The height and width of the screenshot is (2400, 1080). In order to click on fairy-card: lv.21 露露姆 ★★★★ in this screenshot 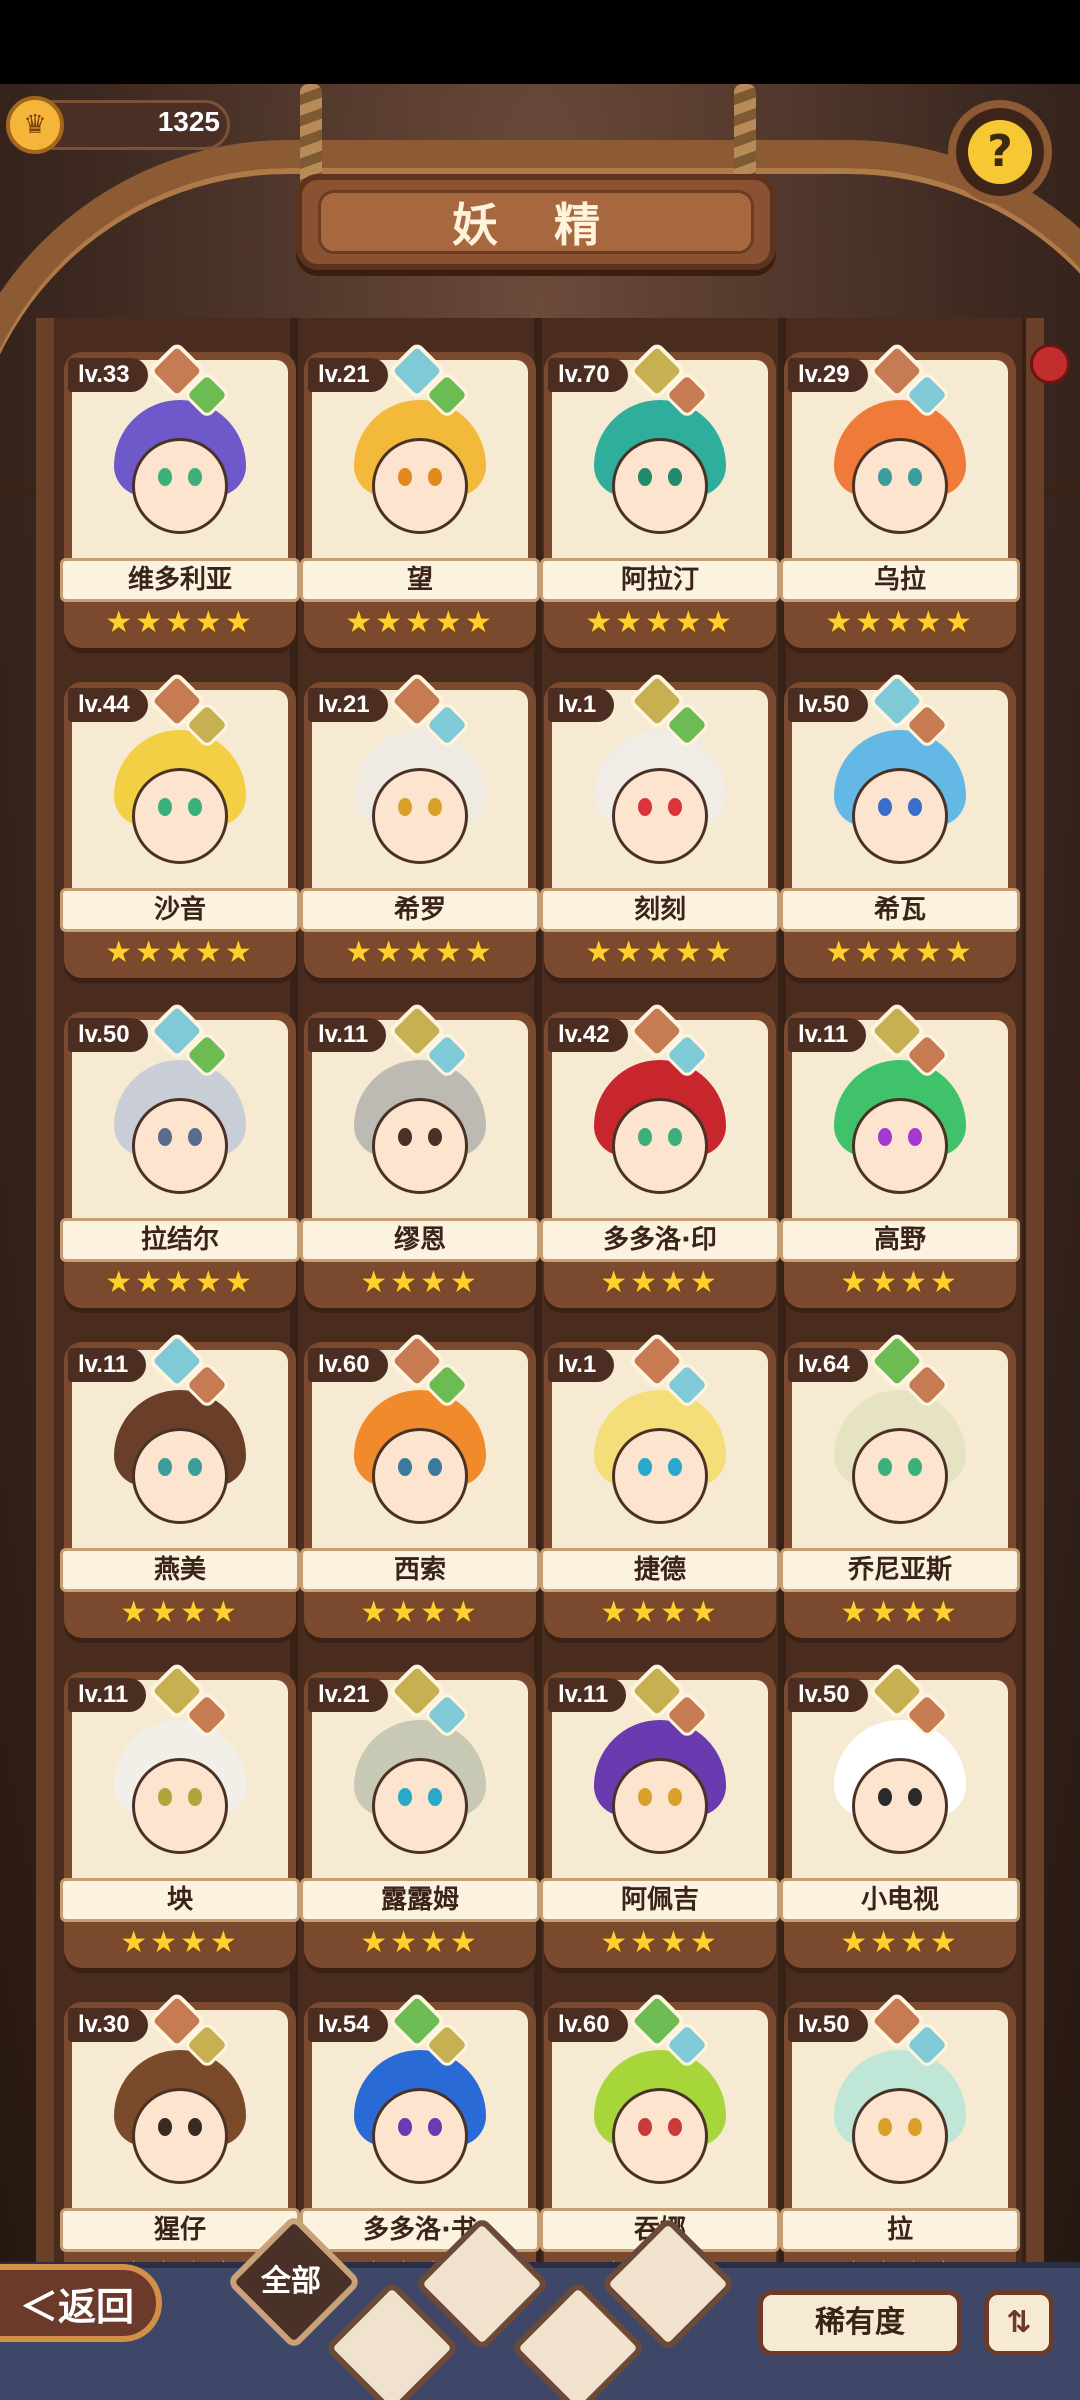, I will do `click(420, 1816)`.